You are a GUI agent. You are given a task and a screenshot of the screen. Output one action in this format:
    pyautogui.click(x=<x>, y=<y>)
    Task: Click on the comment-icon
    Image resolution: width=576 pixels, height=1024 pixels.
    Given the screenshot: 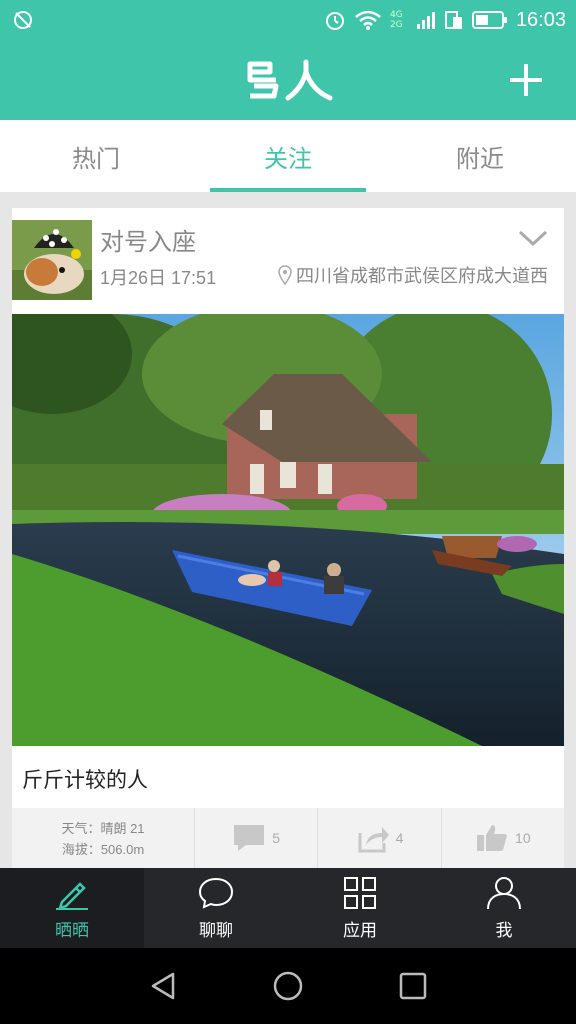 What is the action you would take?
    pyautogui.click(x=249, y=838)
    